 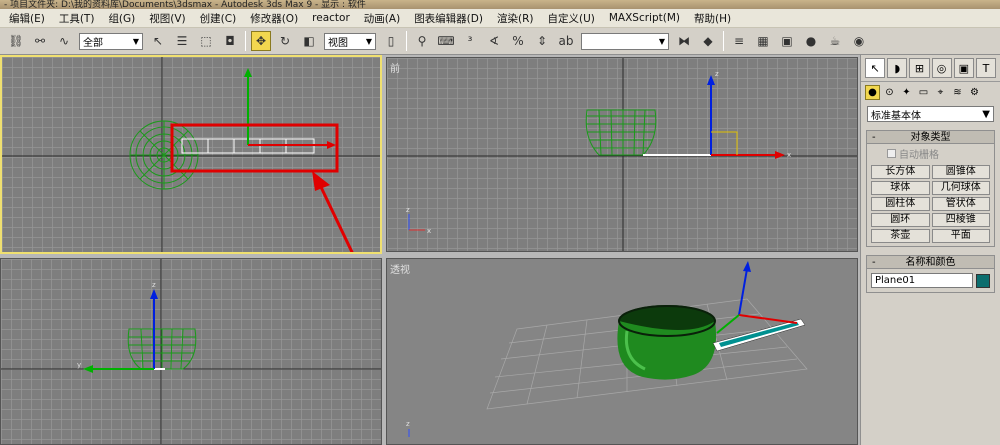 I want to click on tube-button: 管状体, so click(x=960, y=204).